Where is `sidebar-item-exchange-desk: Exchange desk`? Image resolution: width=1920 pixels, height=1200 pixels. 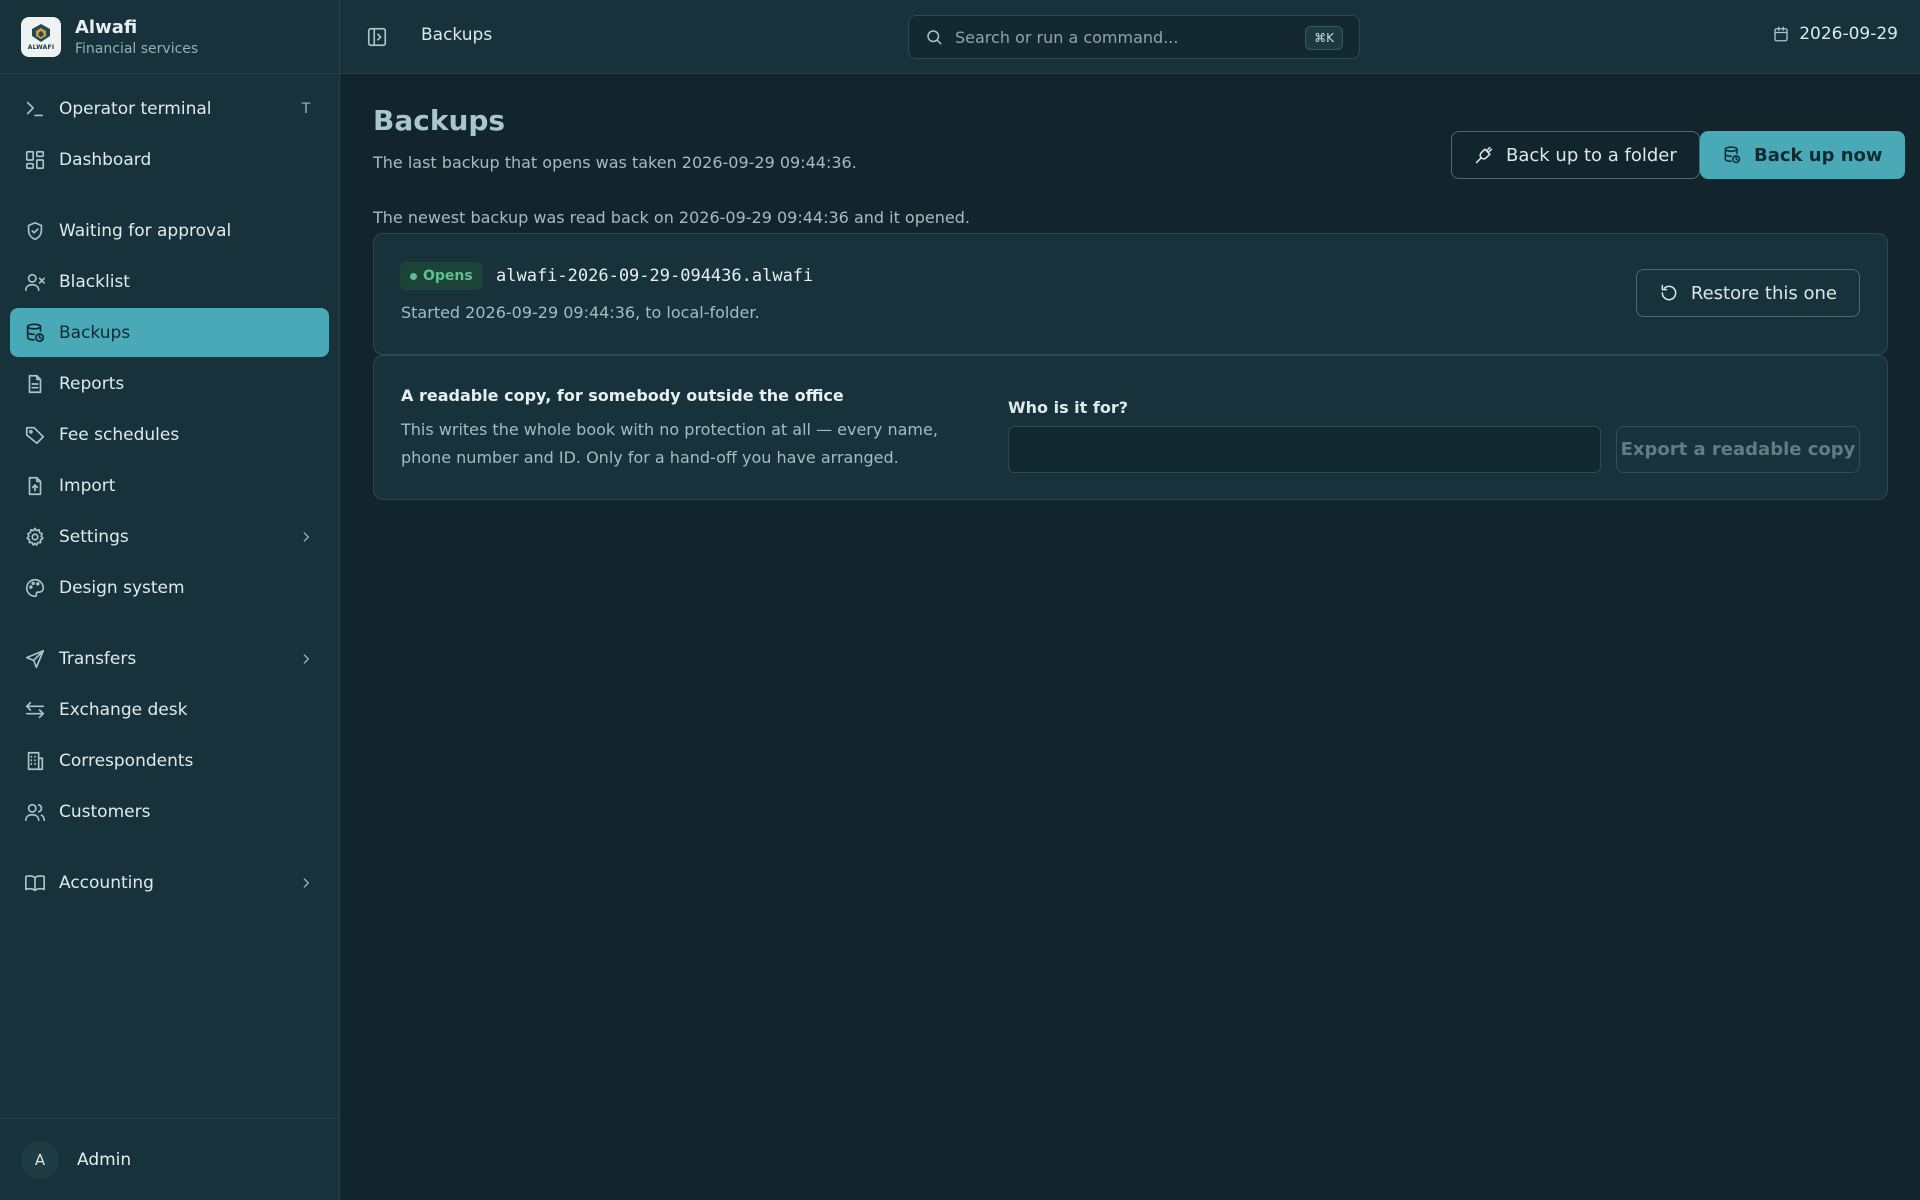 sidebar-item-exchange-desk: Exchange desk is located at coordinates (169, 709).